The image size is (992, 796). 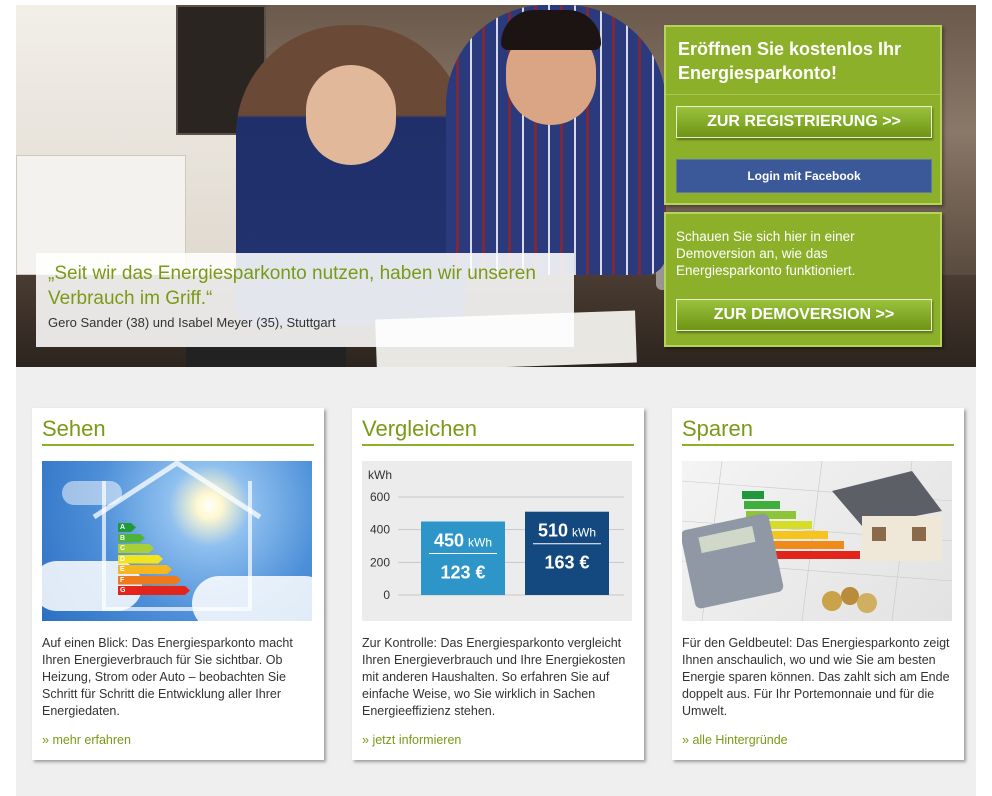 I want to click on energy-bar-e: E, so click(x=145, y=569).